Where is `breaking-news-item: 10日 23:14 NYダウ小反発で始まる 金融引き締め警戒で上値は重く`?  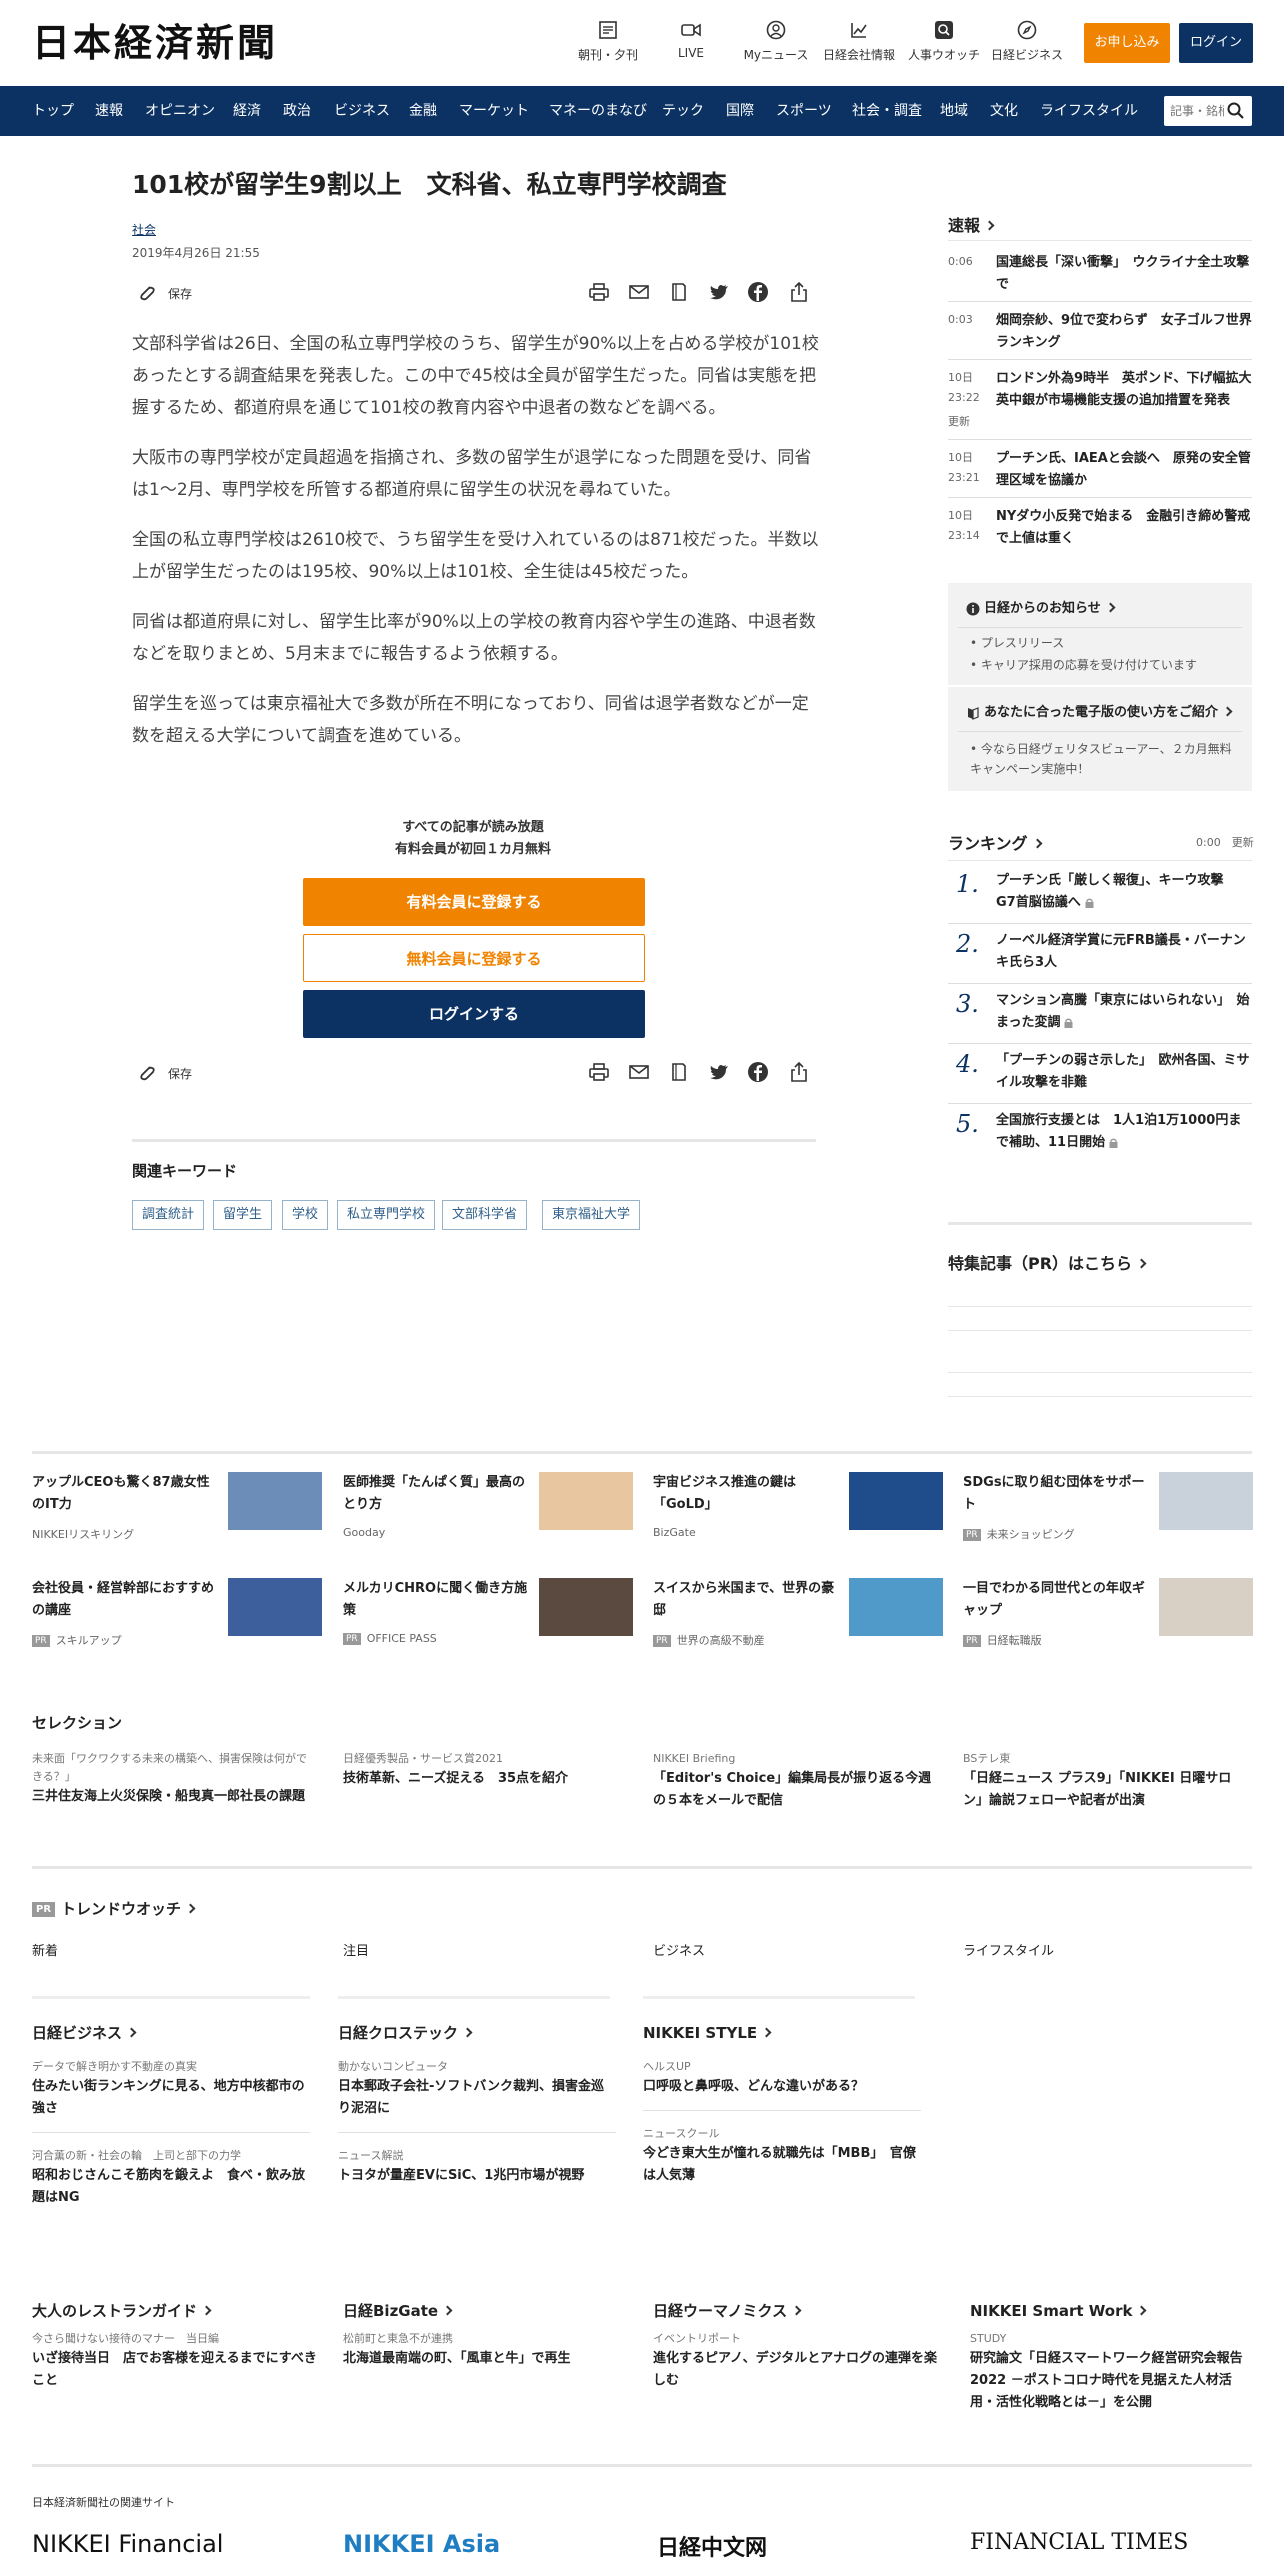 breaking-news-item: 10日 23:14 NYダウ小反発で始まる 金融引き締め警戒で上値は重く is located at coordinates (1100, 531).